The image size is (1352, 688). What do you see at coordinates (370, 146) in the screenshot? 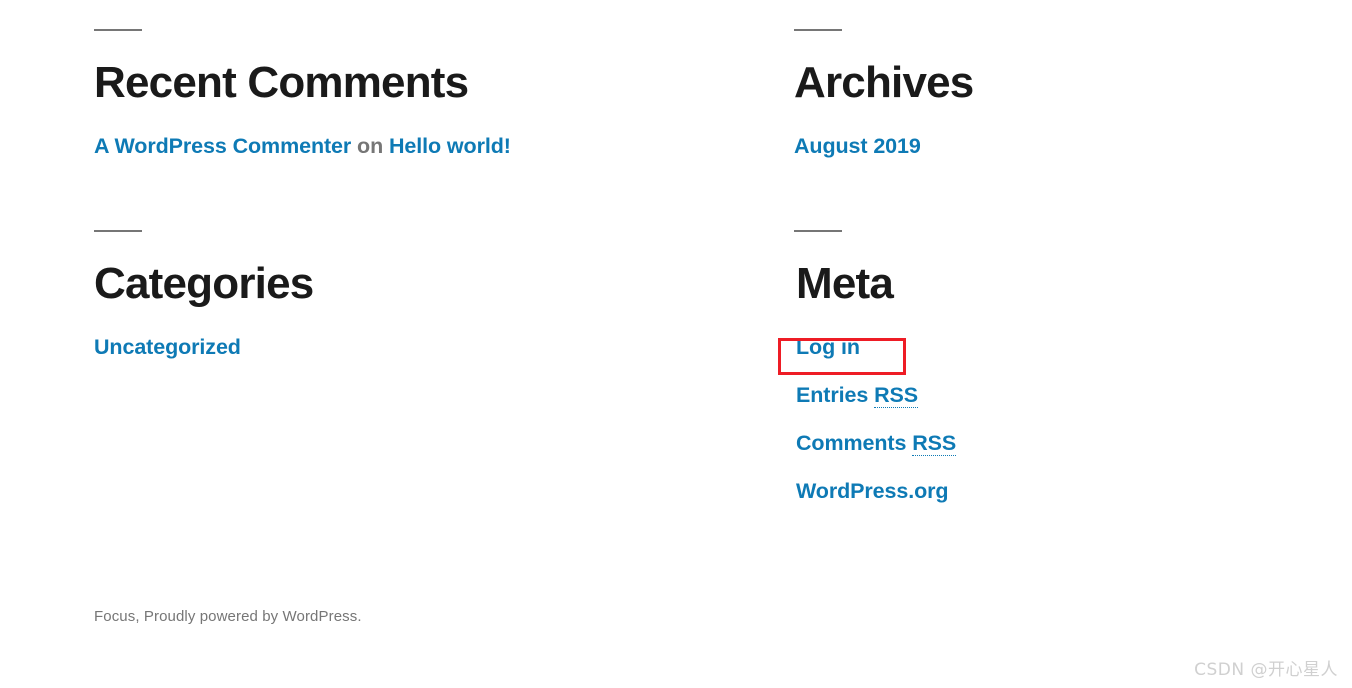
I see `comment-separator-on: on` at bounding box center [370, 146].